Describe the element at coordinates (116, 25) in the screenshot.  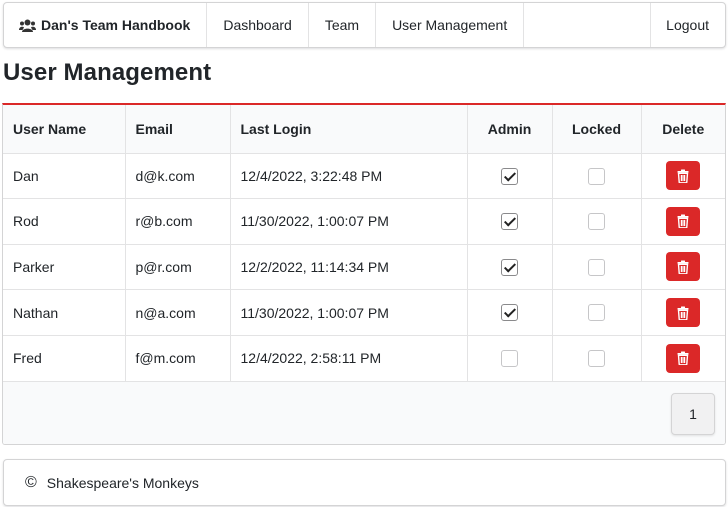
I see `brand-label: Dan's Team Handbook` at that location.